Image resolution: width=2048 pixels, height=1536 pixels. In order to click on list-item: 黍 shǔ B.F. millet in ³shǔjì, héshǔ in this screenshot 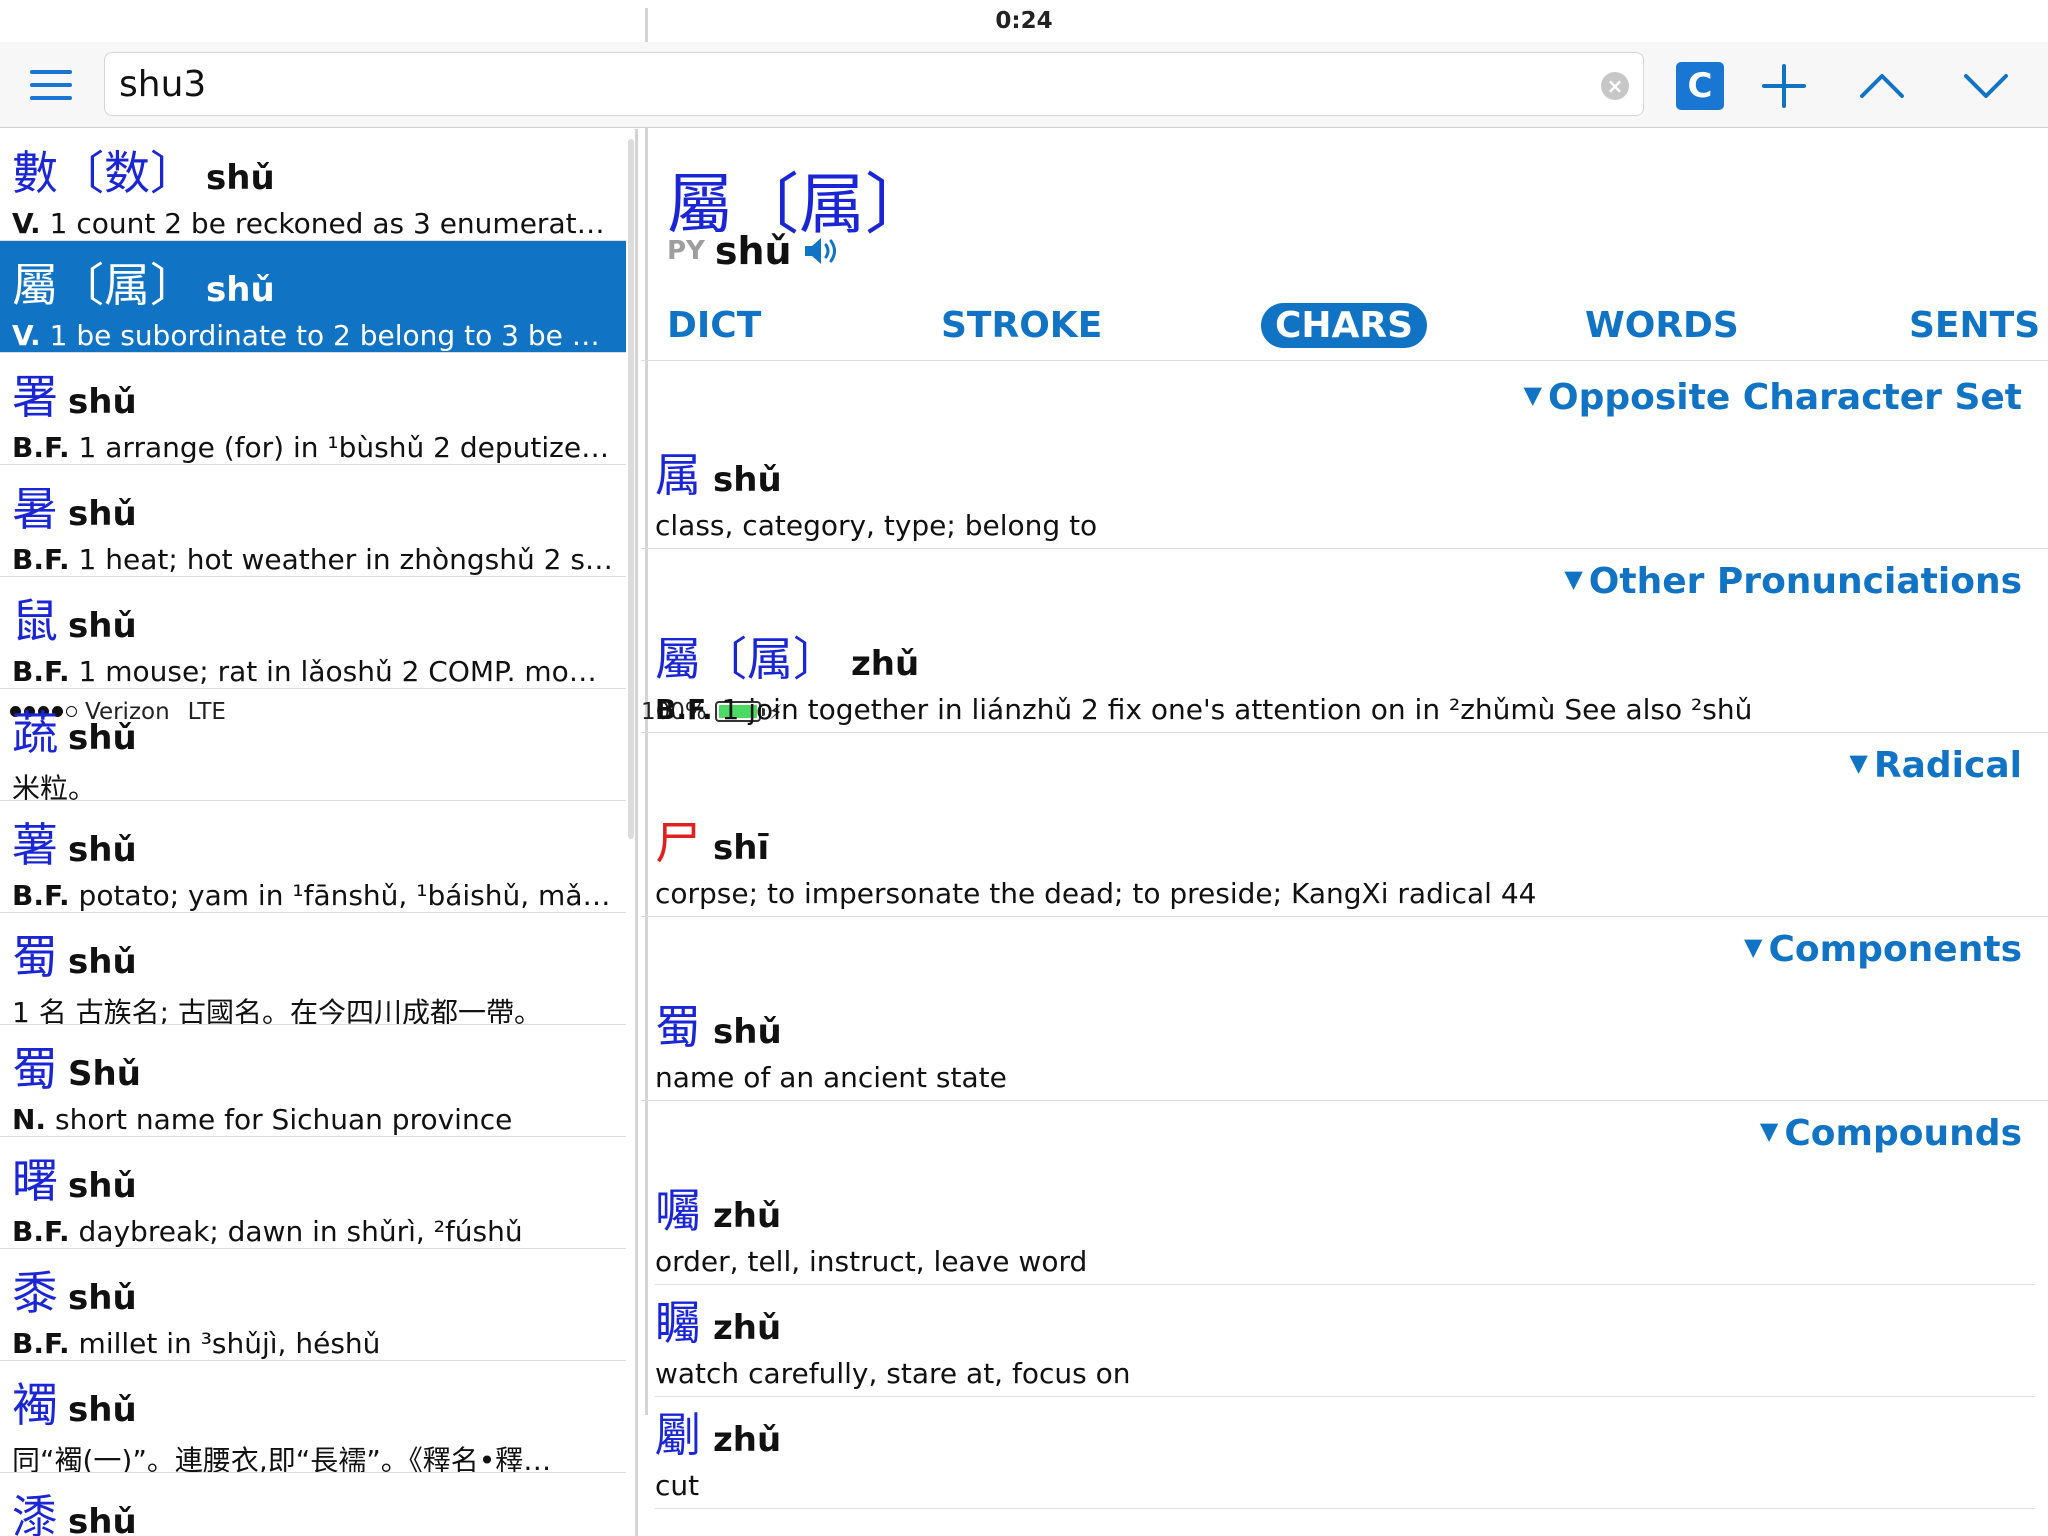, I will do `click(313, 1305)`.